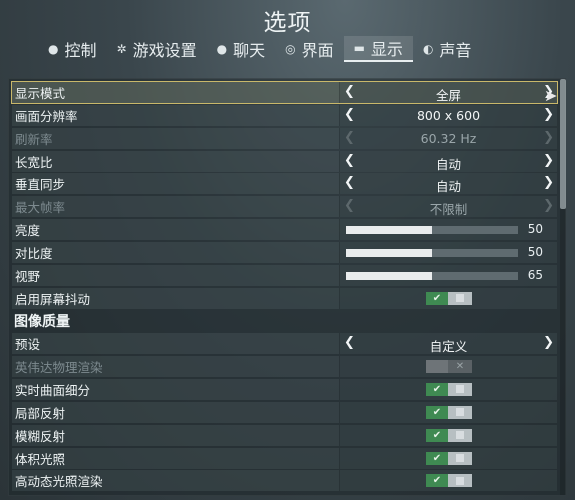 Image resolution: width=575 pixels, height=500 pixels. I want to click on scrollbar, so click(563, 287).